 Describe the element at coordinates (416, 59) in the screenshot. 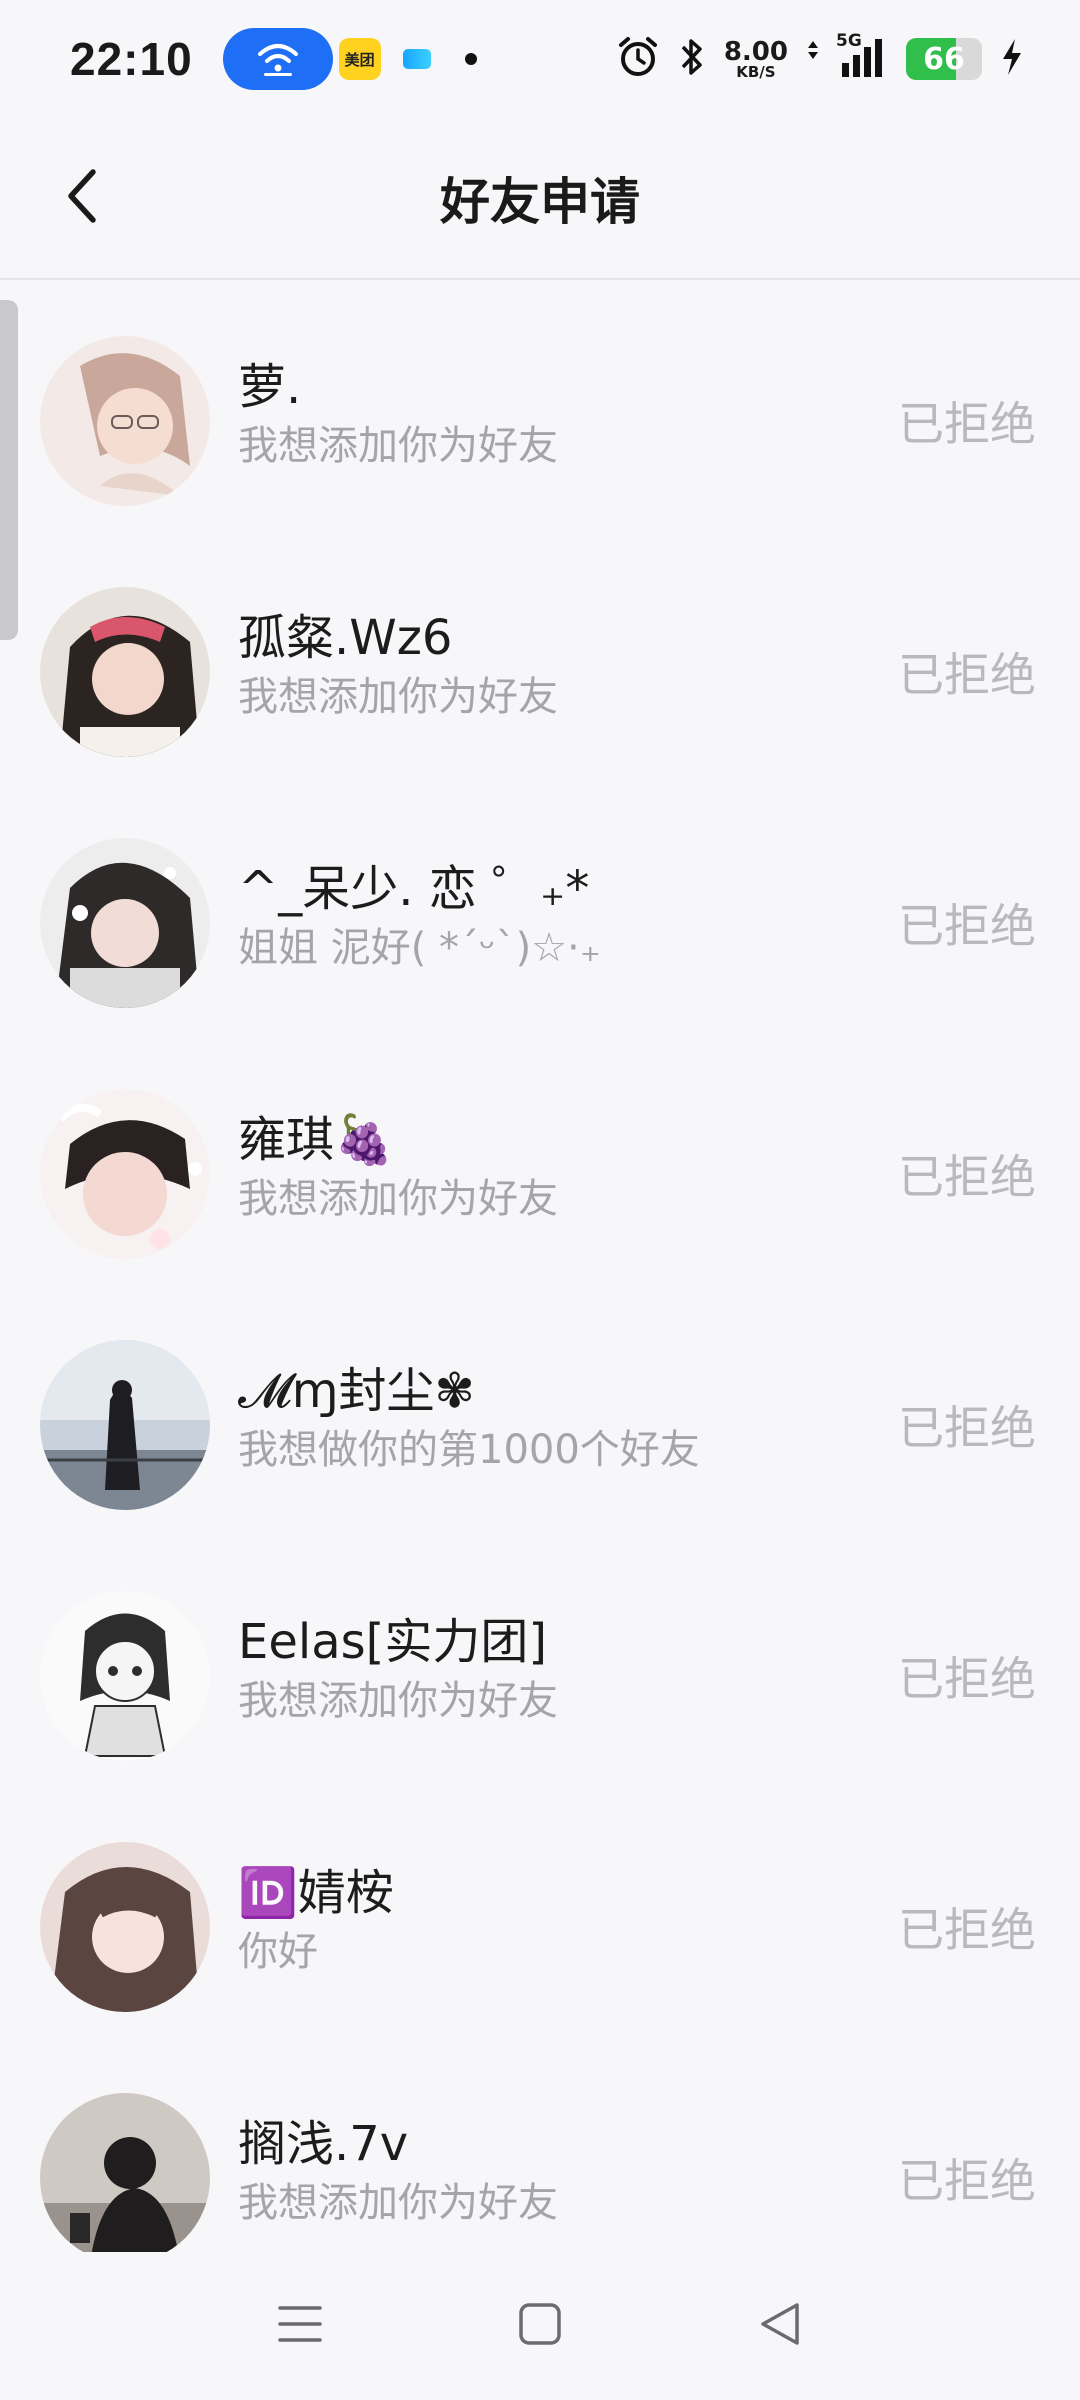

I see `app-icon` at that location.